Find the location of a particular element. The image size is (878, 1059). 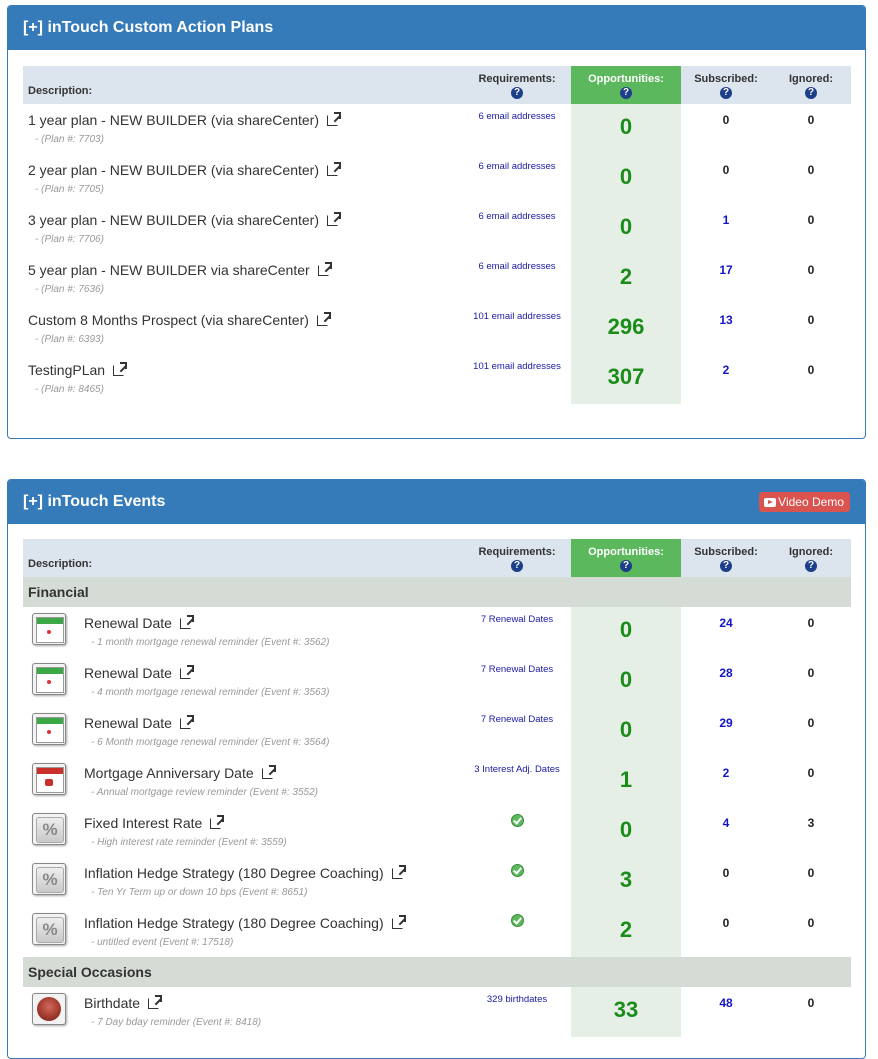

plan-number: - (Plan #: 8465) is located at coordinates (69, 389).